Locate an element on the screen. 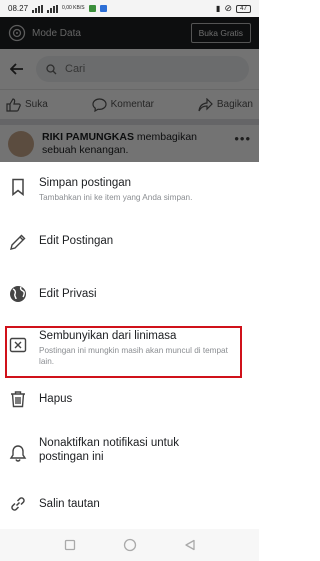  data-mode-bar: Mode Data Buka Gratis is located at coordinates (129, 33).